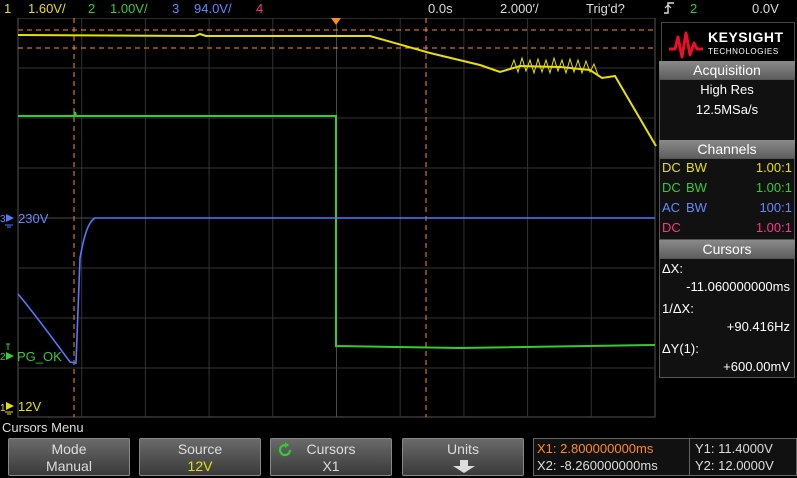 The height and width of the screenshot is (478, 797). Describe the element at coordinates (773, 187) in the screenshot. I see `ch2-probe: 1.00:1` at that location.